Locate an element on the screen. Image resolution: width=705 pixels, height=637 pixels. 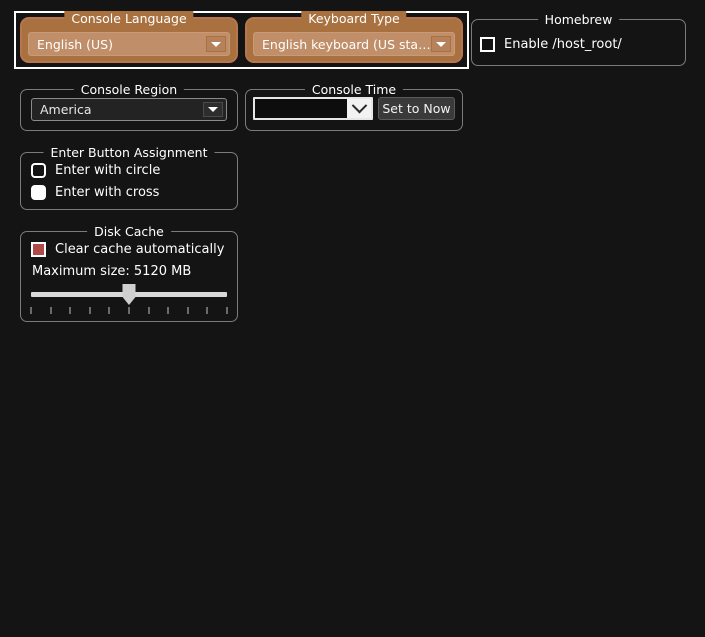
set-to-now-button: Set to Now is located at coordinates (416, 108).